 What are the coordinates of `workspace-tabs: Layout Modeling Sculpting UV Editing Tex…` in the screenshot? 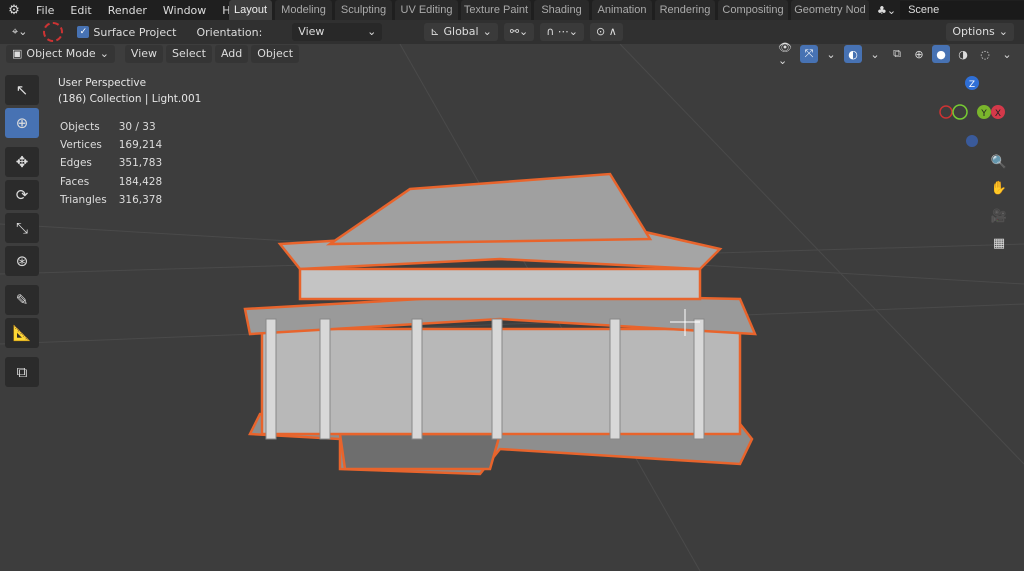 It's located at (549, 10).